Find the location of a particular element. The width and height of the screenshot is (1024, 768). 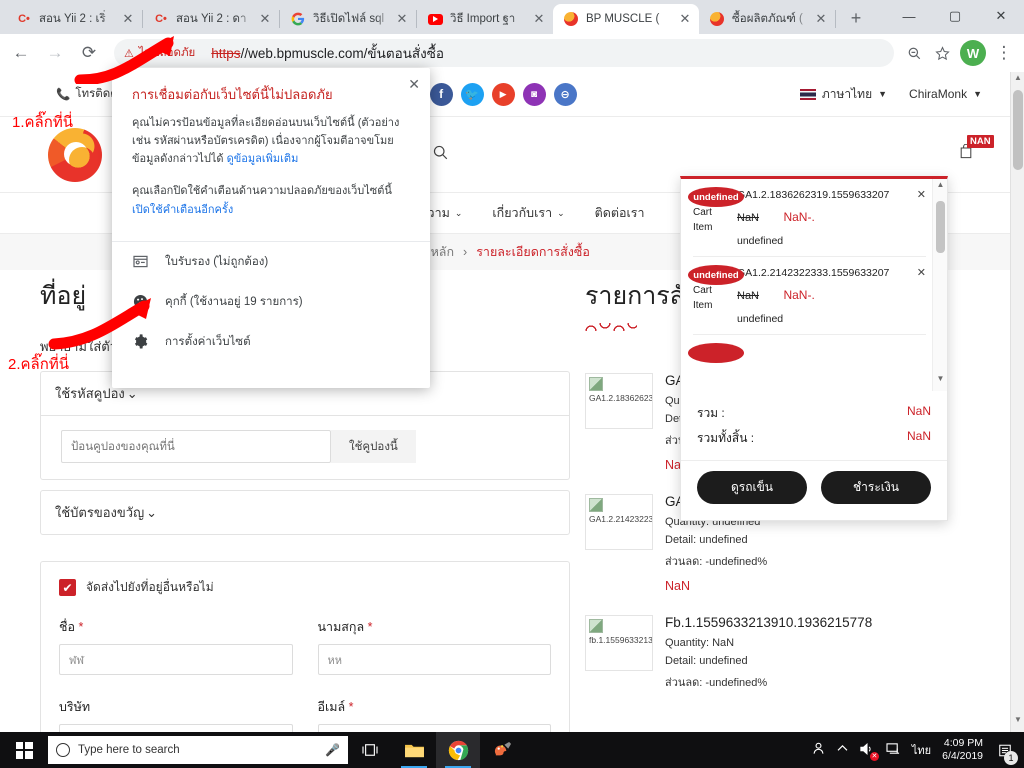

browser-tab: วิธีเปิดไฟล์ sql ✕ is located at coordinates (348, 19).